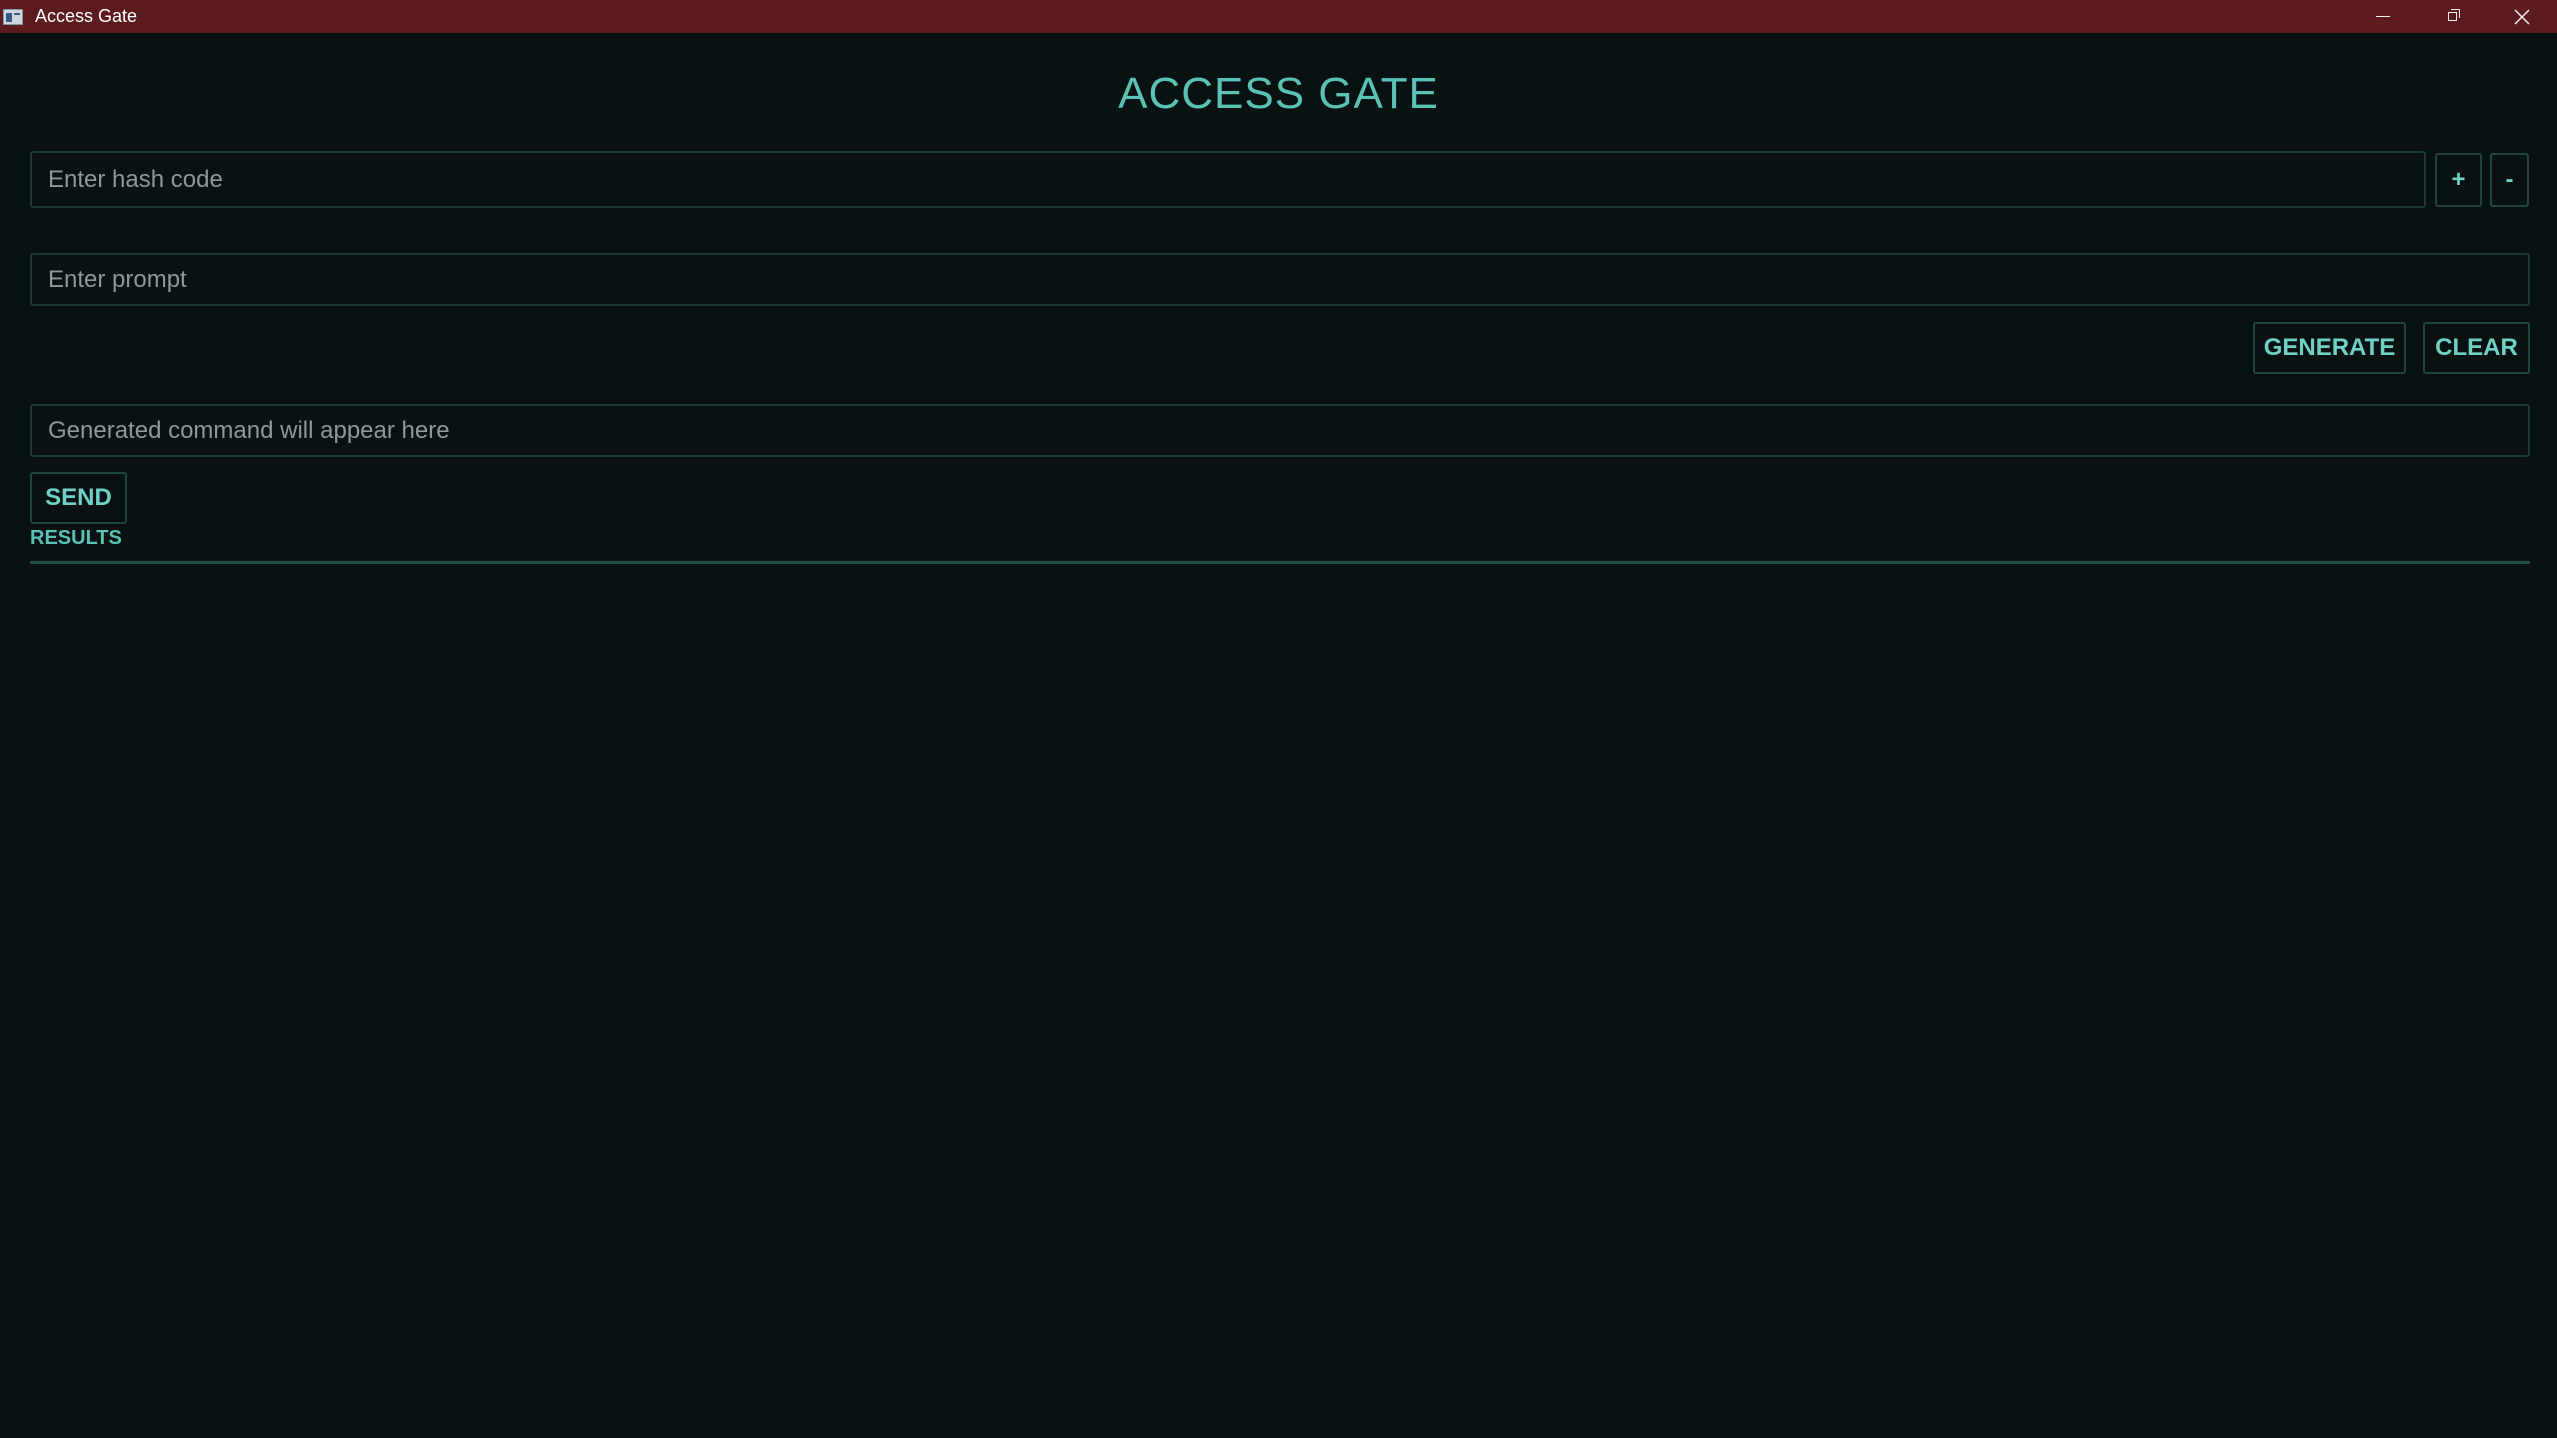 The height and width of the screenshot is (1438, 2557). Describe the element at coordinates (2382, 16) in the screenshot. I see `minimize-icon` at that location.